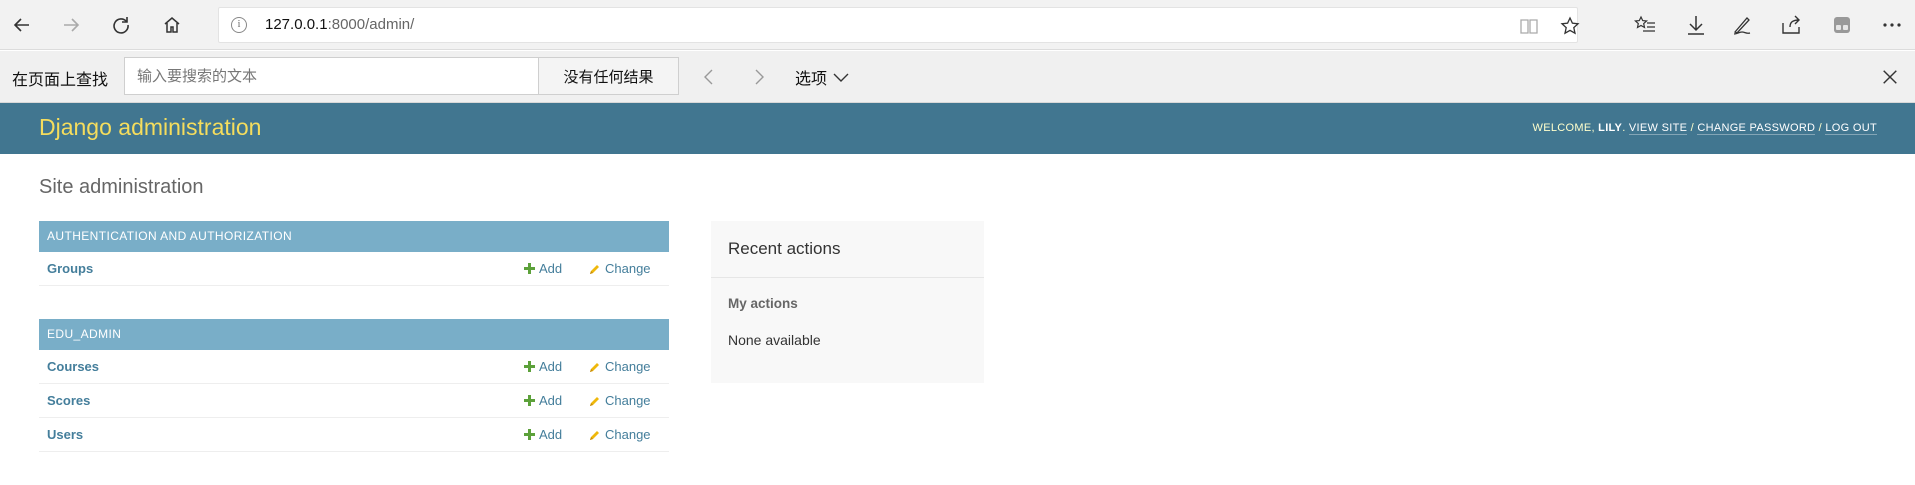 The height and width of the screenshot is (485, 1915). I want to click on model-link-users: Users, so click(65, 434).